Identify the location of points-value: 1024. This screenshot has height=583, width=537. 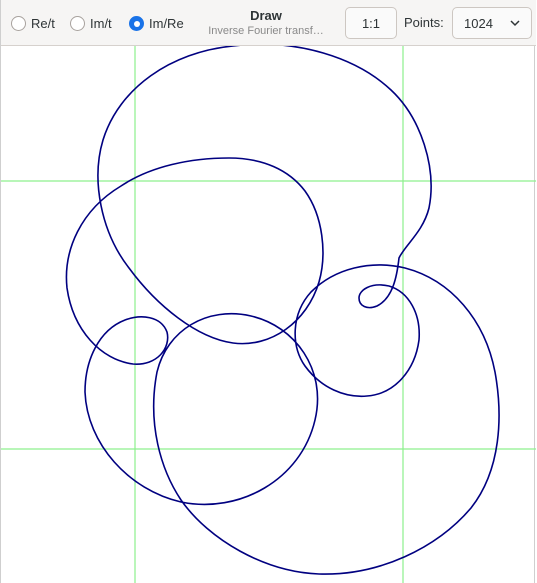
(478, 23).